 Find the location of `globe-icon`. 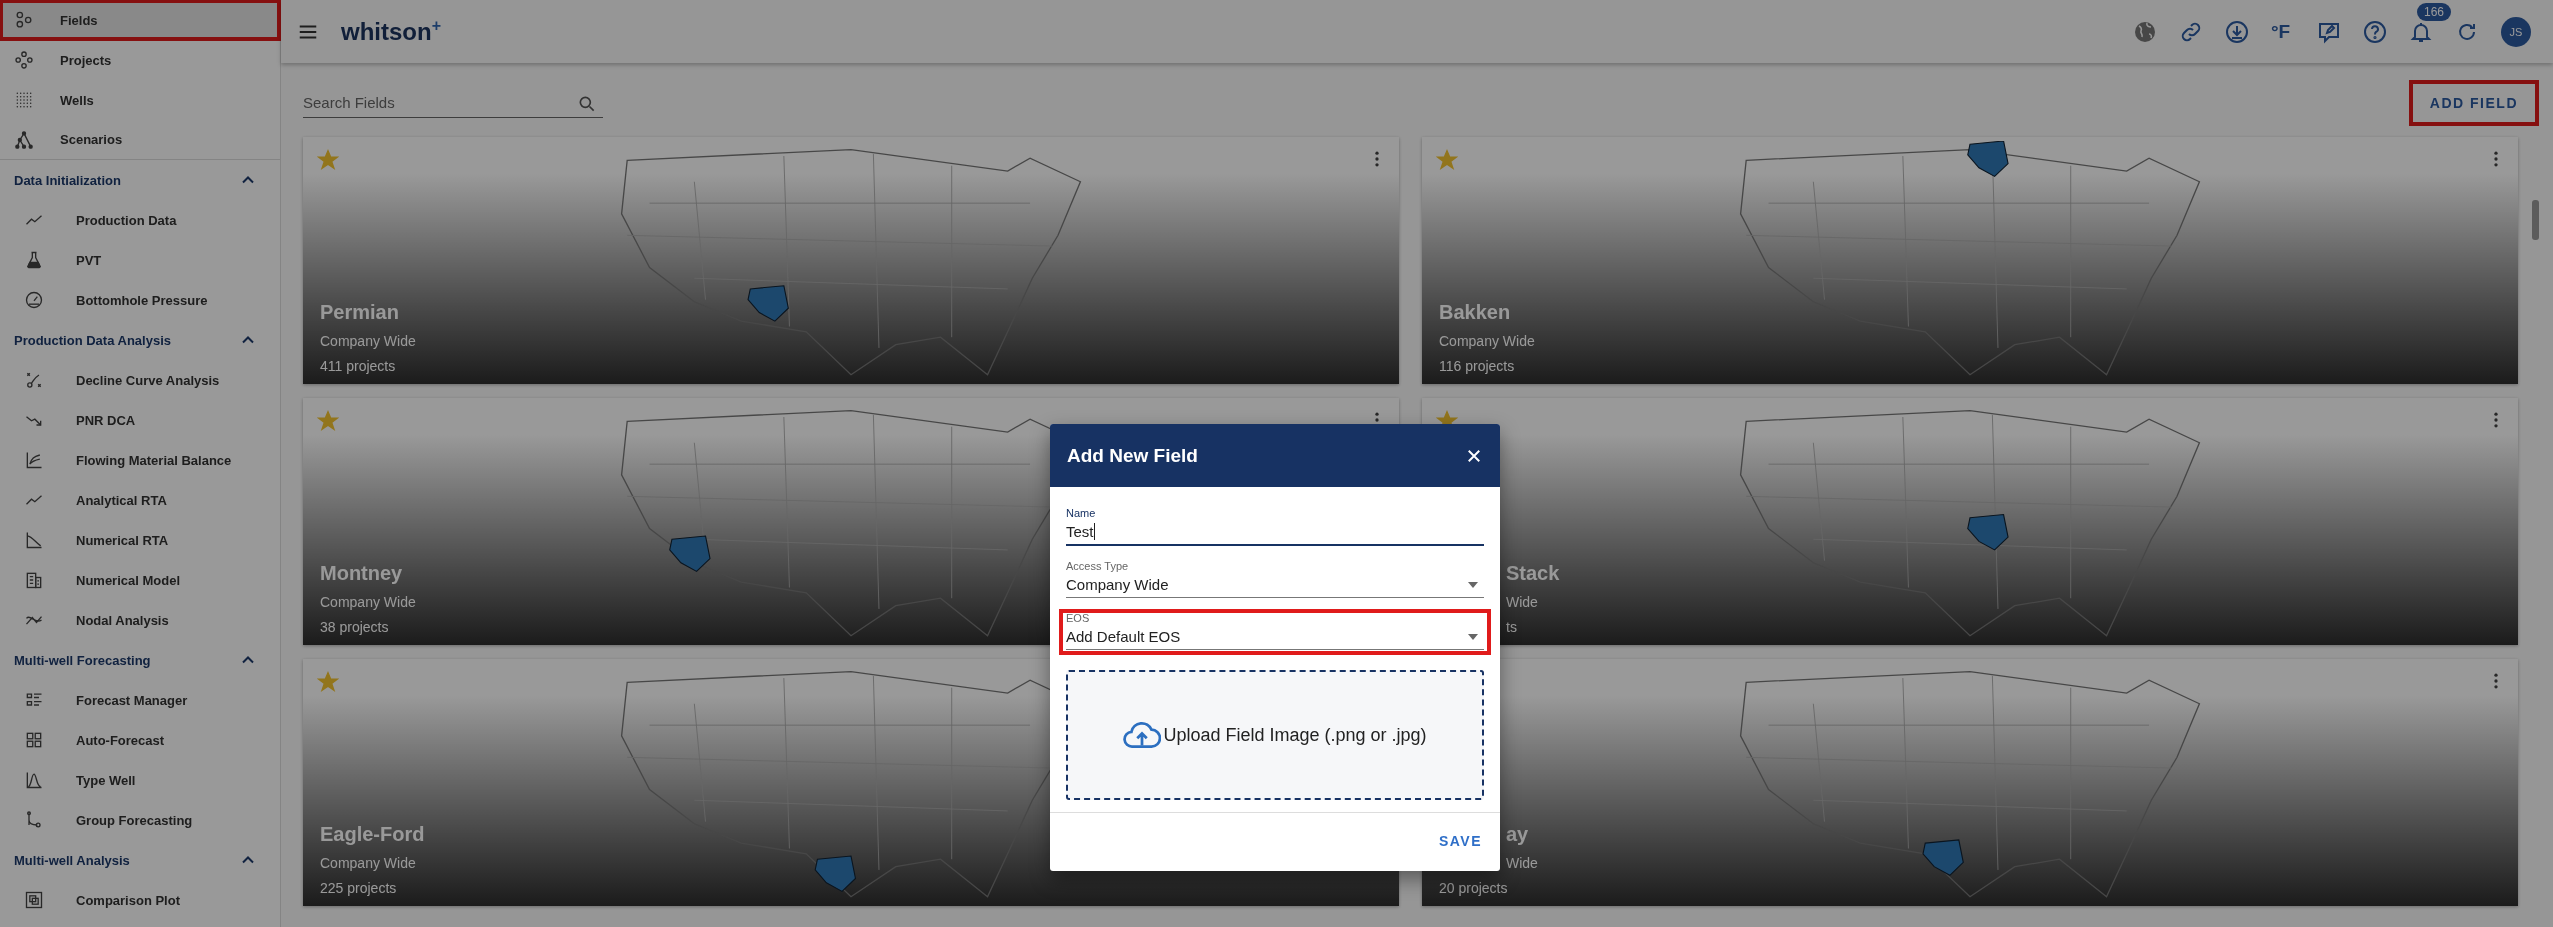

globe-icon is located at coordinates (2145, 31).